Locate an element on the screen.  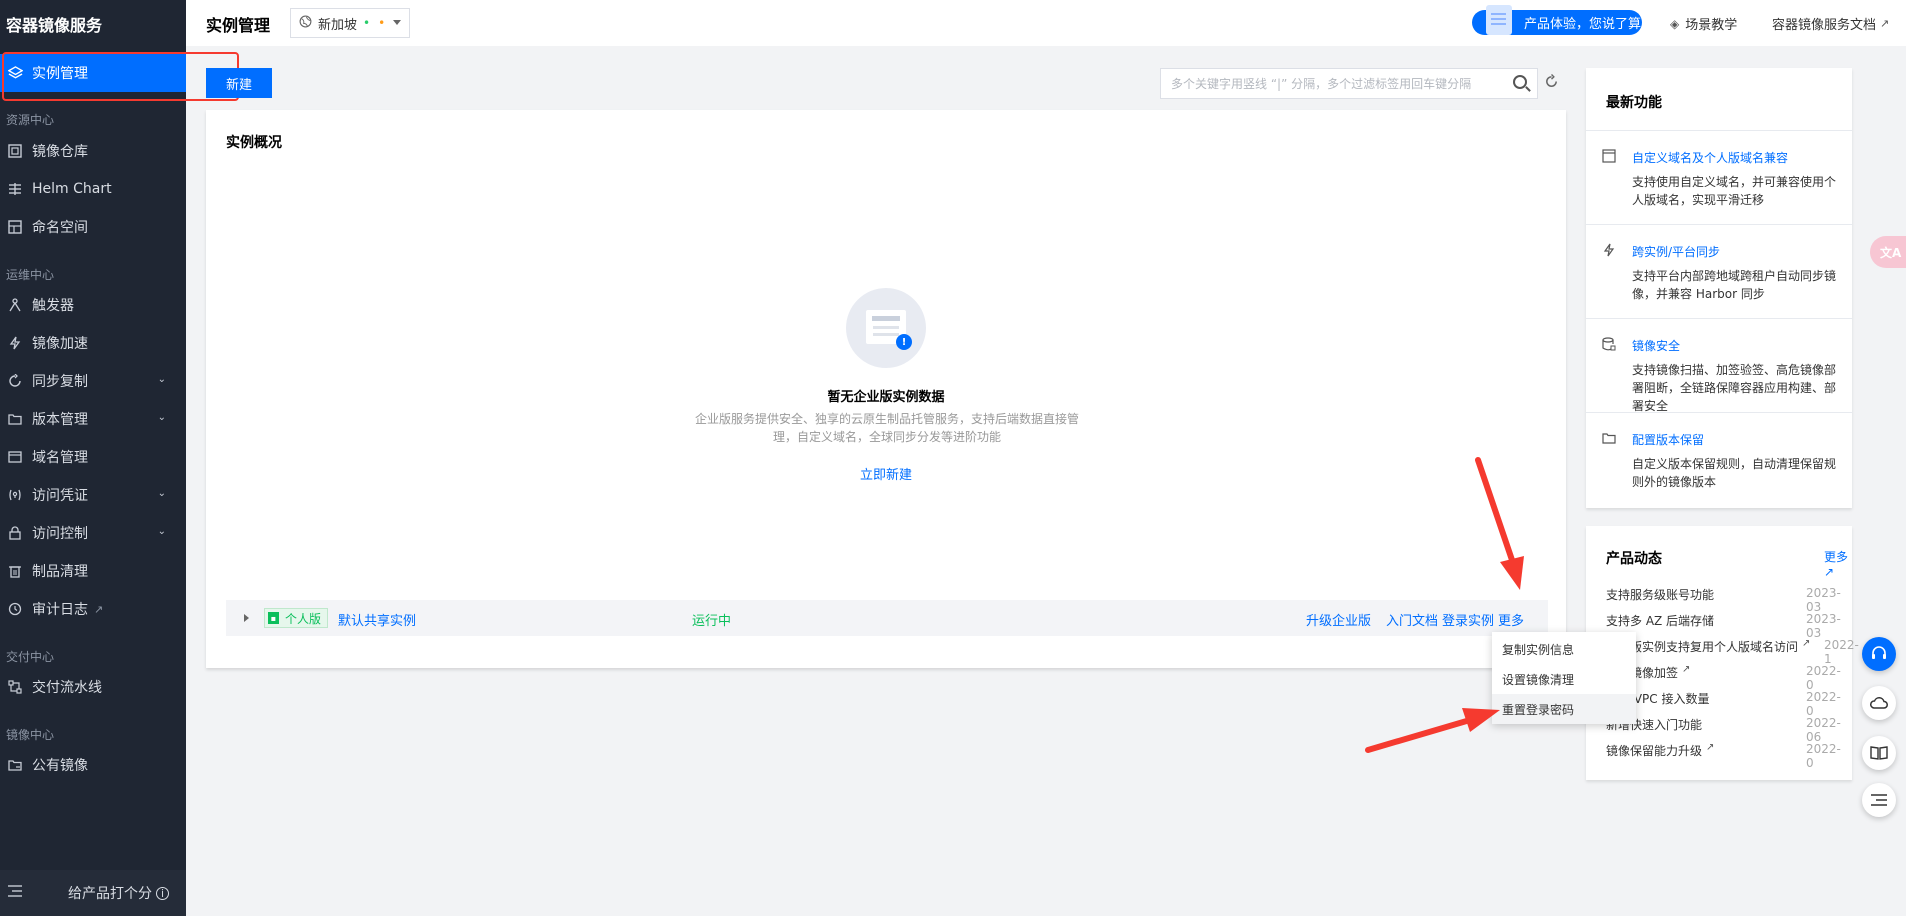
news-date: 2022-1 is located at coordinates (1841, 652).